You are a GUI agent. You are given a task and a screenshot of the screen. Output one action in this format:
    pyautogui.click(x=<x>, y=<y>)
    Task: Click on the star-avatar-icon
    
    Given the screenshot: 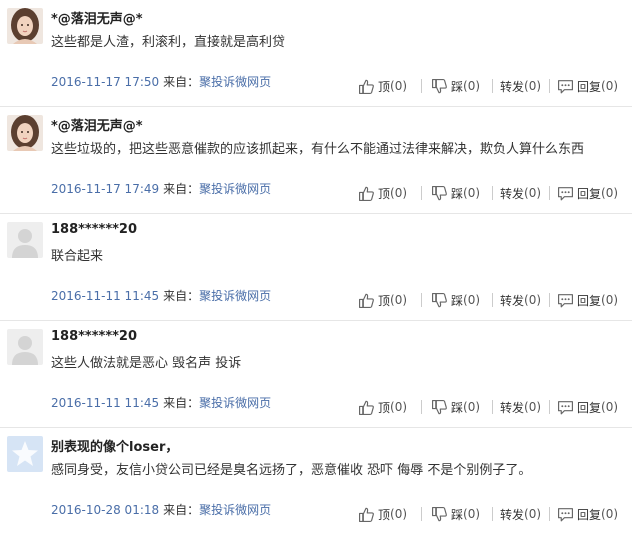 What is the action you would take?
    pyautogui.click(x=25, y=454)
    